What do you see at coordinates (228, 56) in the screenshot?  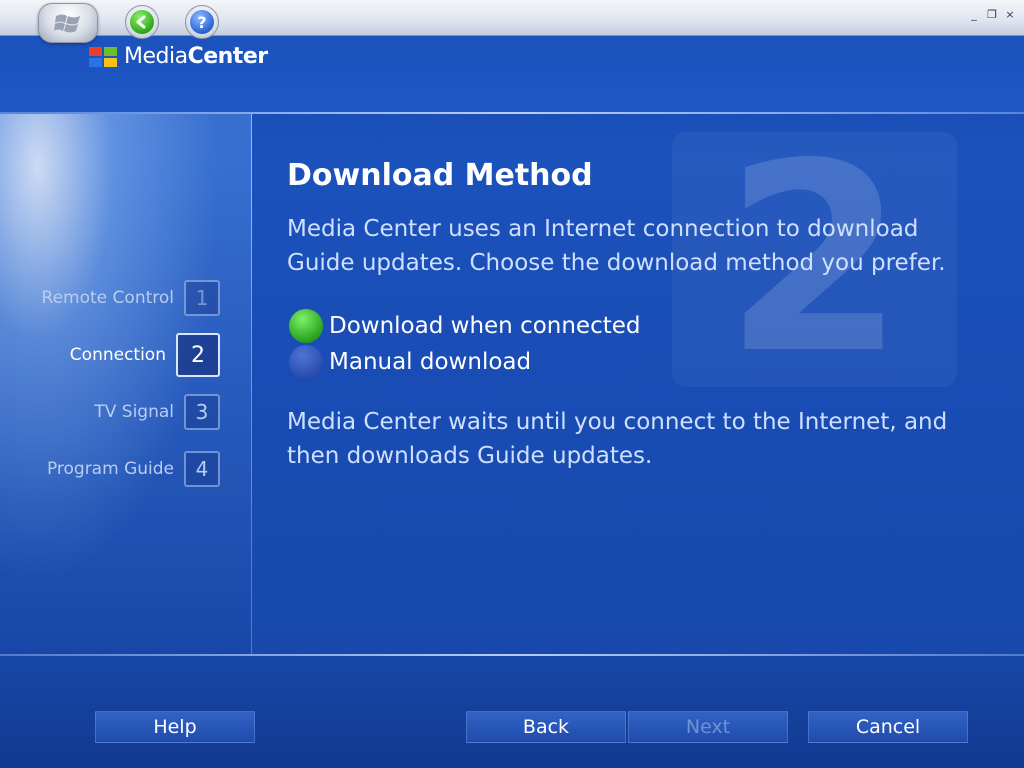 I see `logo-text-center: Center` at bounding box center [228, 56].